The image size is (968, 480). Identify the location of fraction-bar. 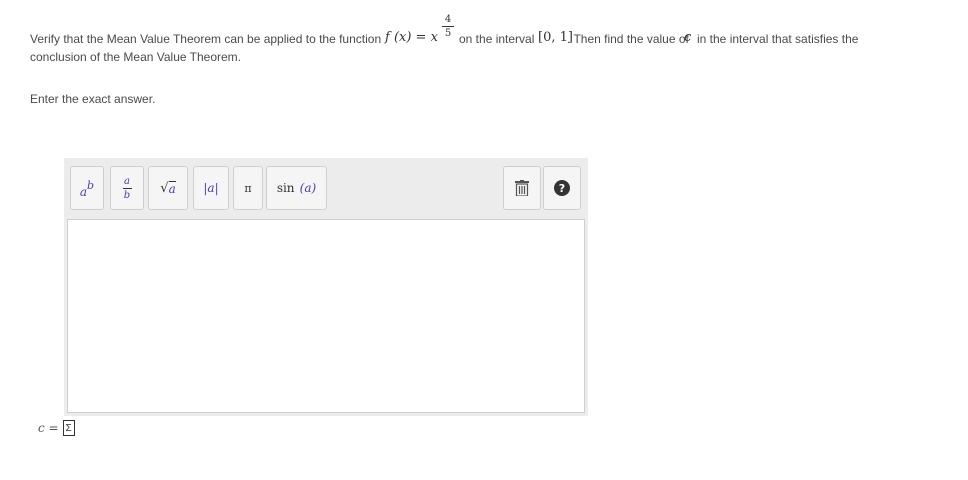
(127, 188).